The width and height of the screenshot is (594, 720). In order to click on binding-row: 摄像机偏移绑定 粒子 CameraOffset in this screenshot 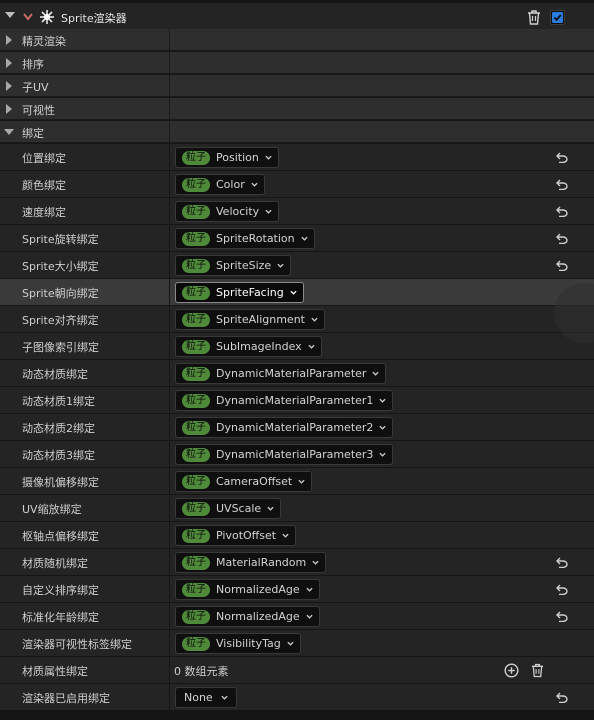, I will do `click(297, 481)`.